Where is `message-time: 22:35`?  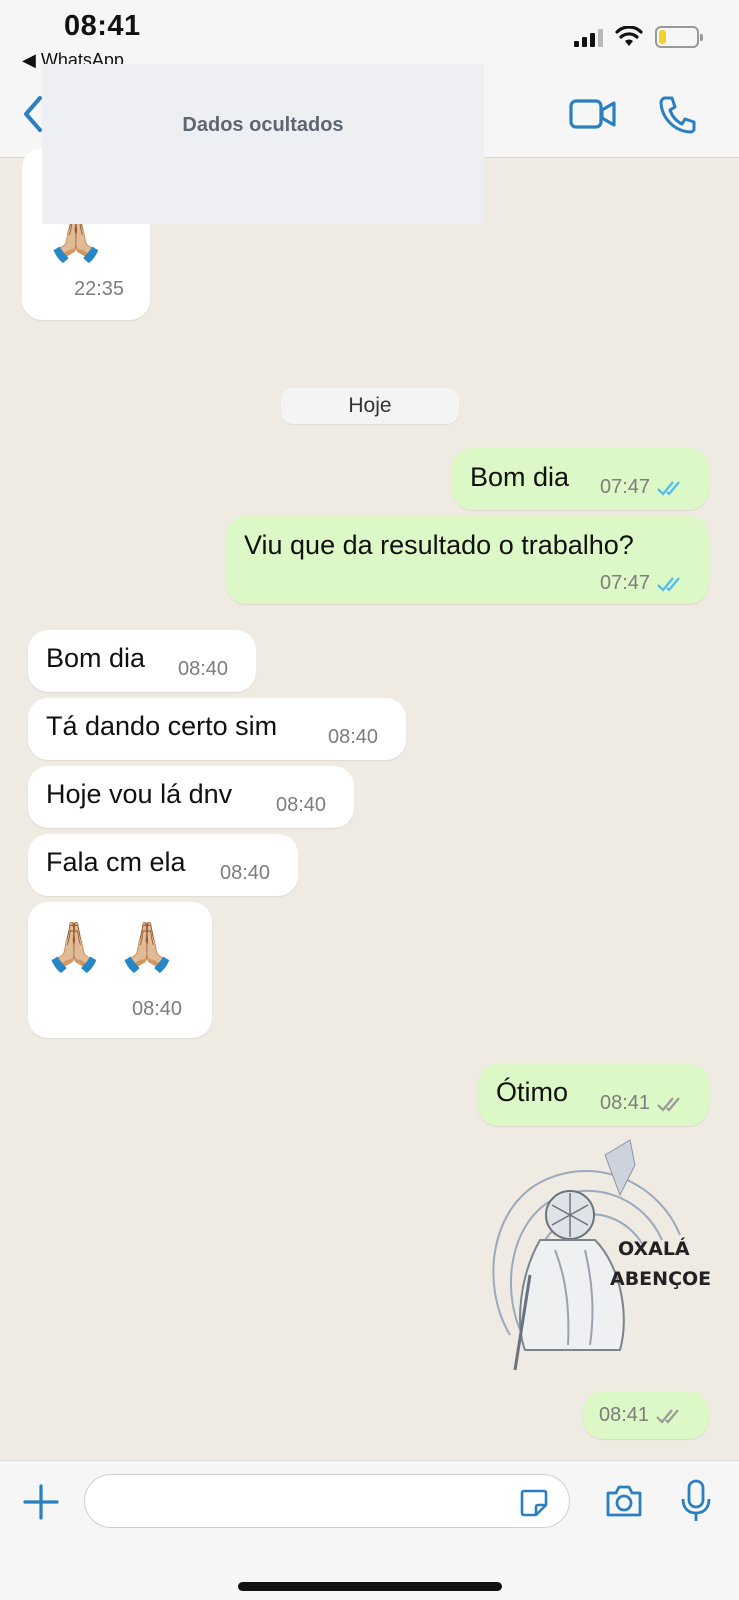
message-time: 22:35 is located at coordinates (99, 289).